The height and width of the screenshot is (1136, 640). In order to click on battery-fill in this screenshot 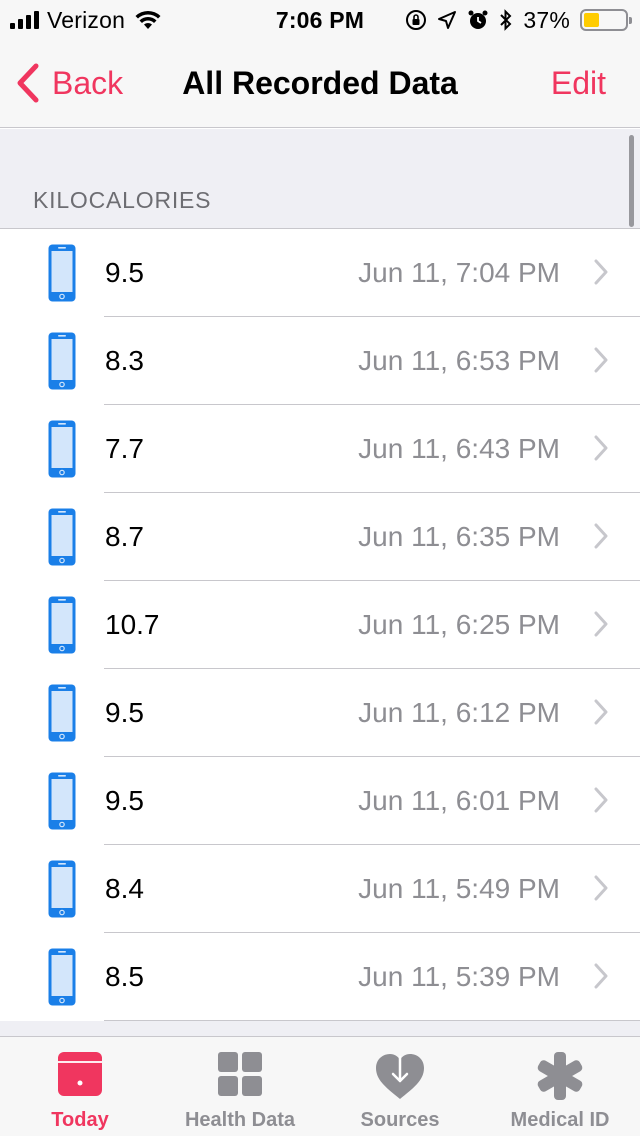, I will do `click(591, 20)`.